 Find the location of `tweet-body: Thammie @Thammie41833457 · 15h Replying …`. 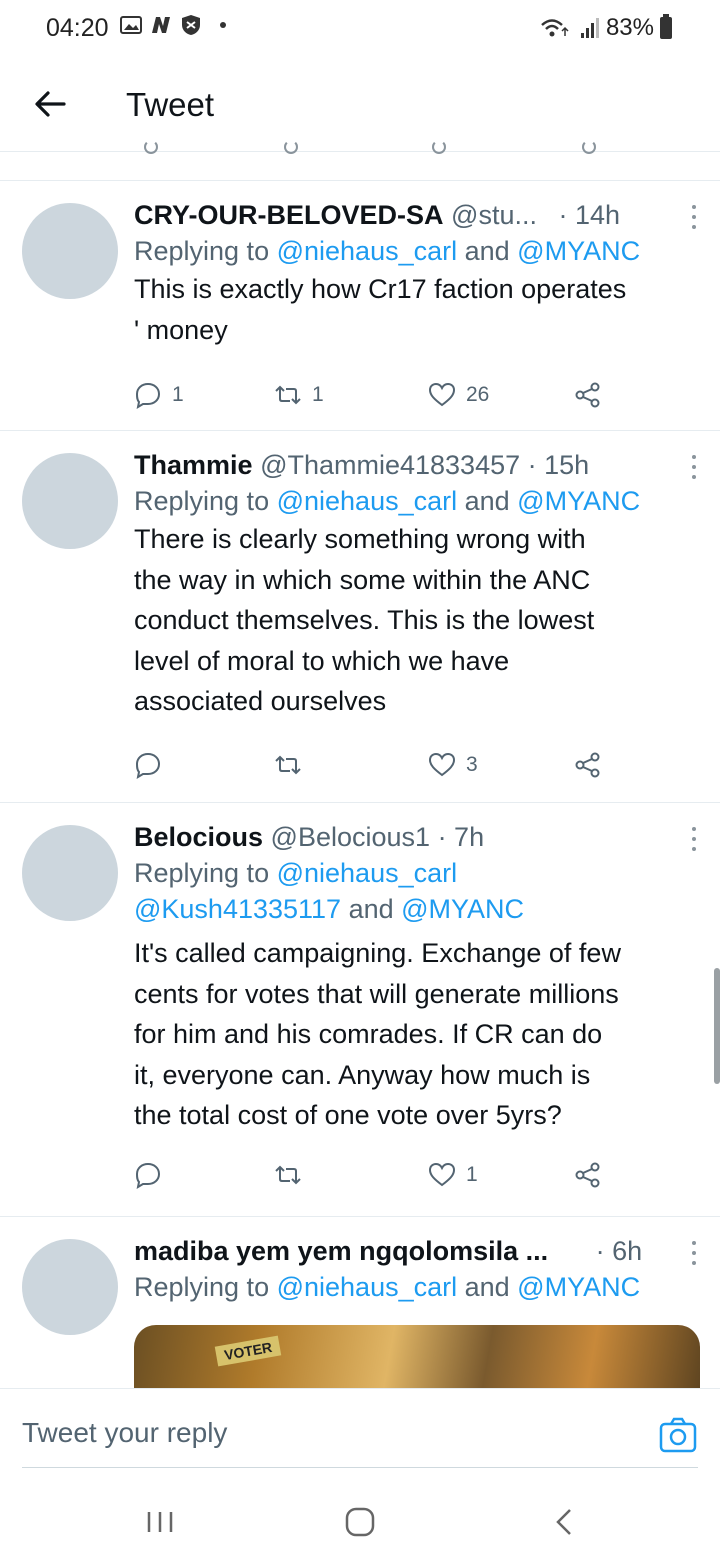

tweet-body: Thammie @Thammie41833457 · 15h Replying … is located at coordinates (415, 584).